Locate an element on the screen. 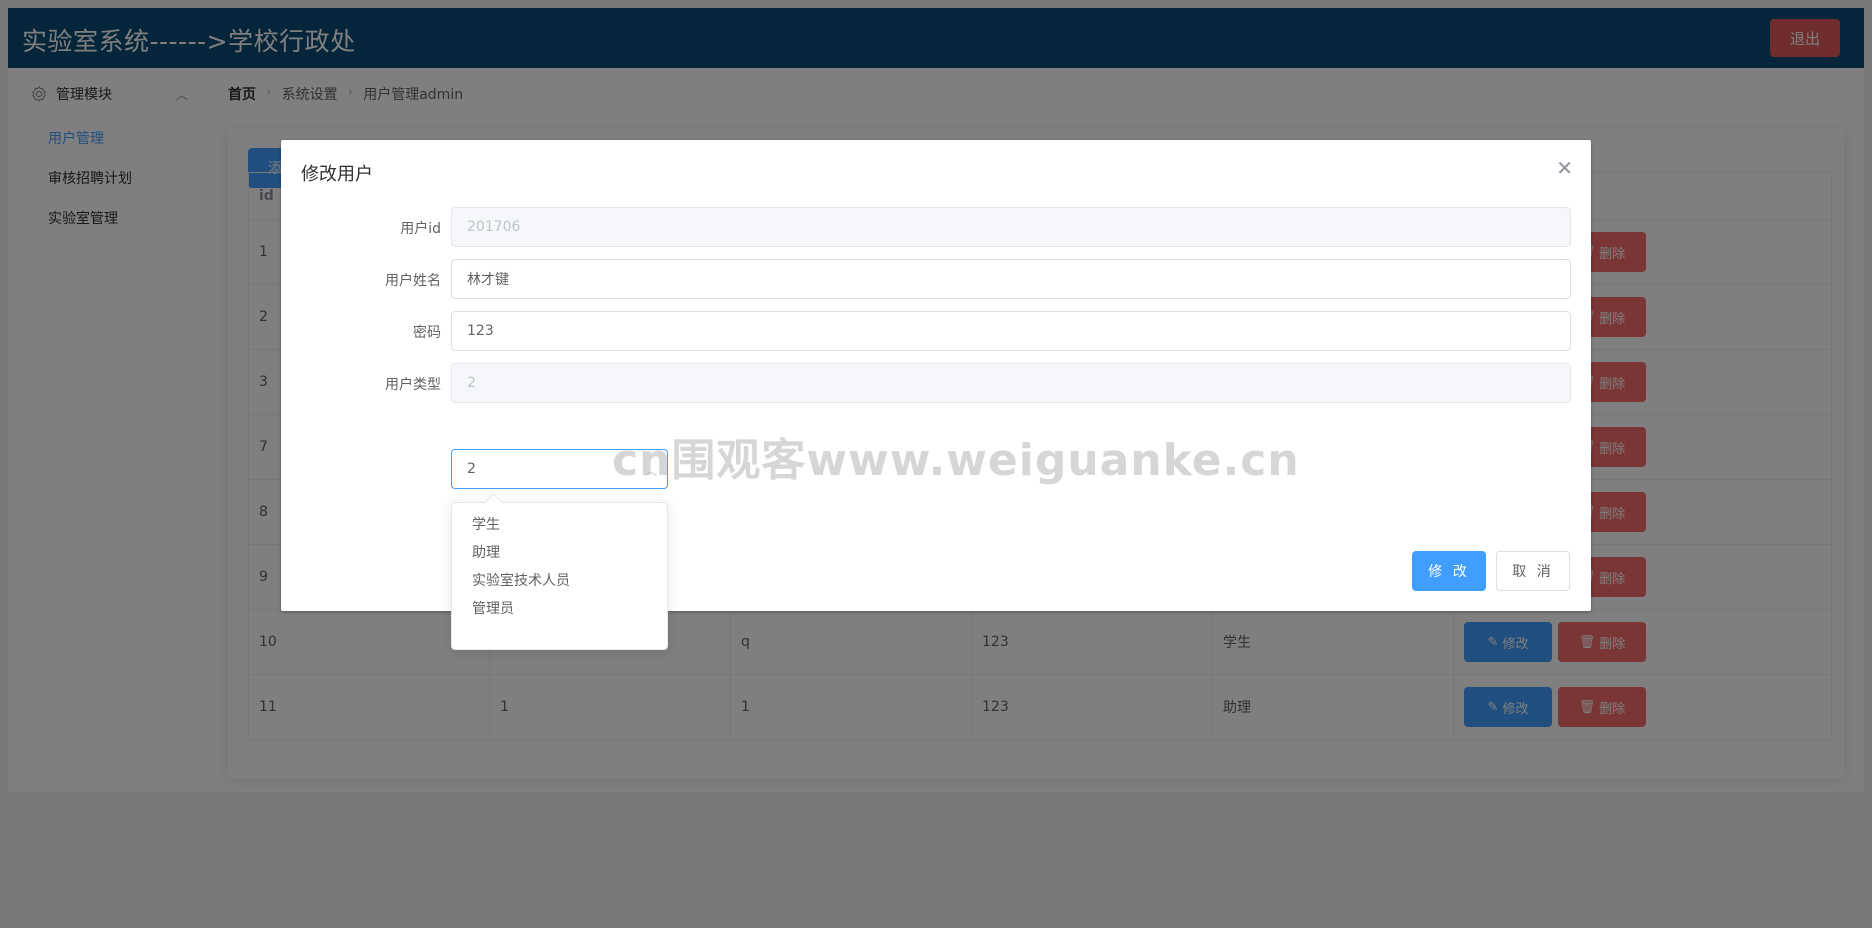 The height and width of the screenshot is (928, 1872). option-assistant: 助理 is located at coordinates (486, 552).